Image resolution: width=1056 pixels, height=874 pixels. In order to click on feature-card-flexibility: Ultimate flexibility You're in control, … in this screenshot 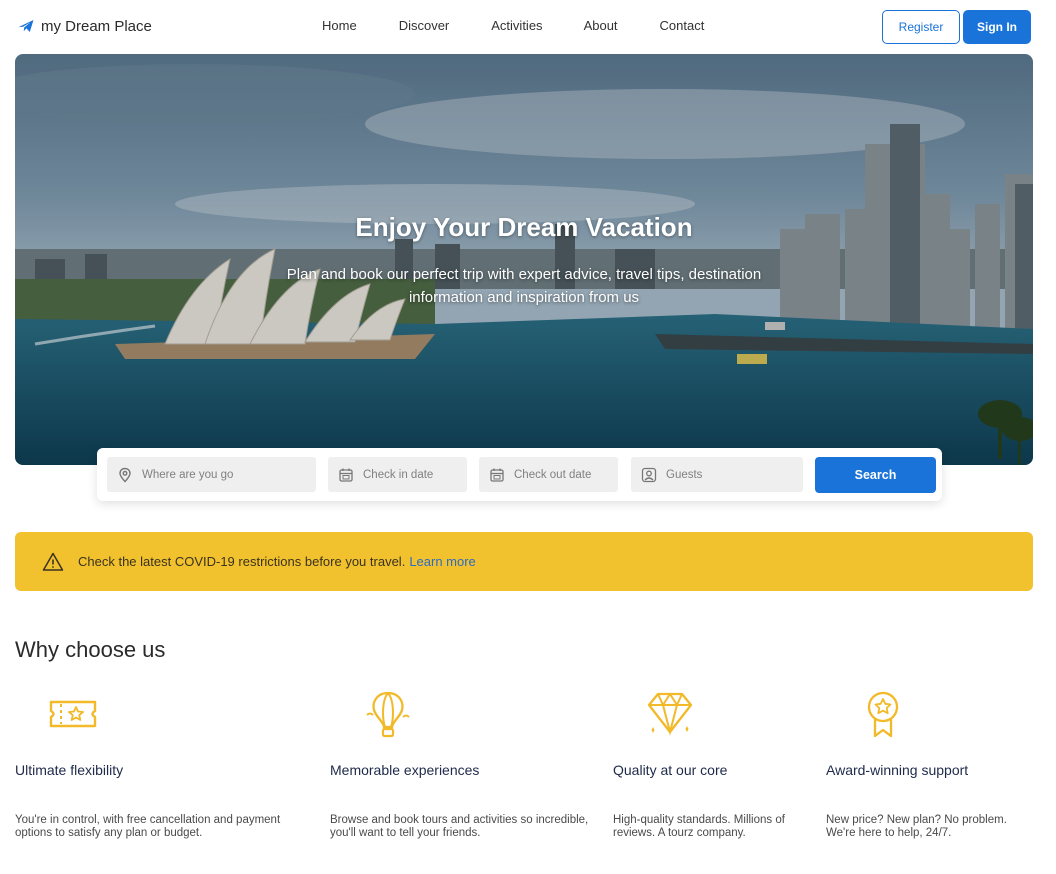, I will do `click(147, 764)`.